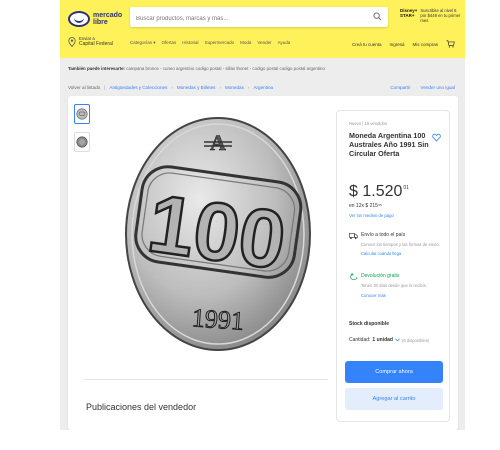 Image resolution: width=500 pixels, height=450 pixels. Describe the element at coordinates (400, 87) in the screenshot. I see `share-link: Compartir` at that location.